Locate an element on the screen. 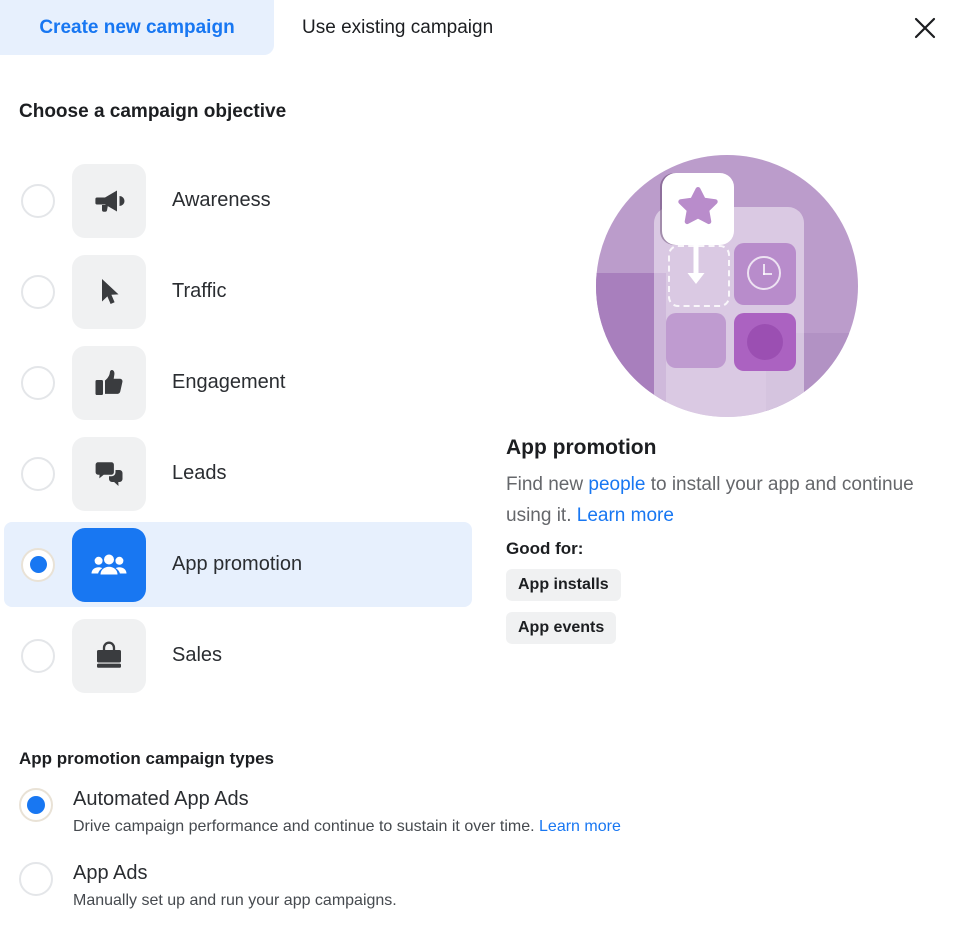 The image size is (960, 946). radio-sales is located at coordinates (38, 655).